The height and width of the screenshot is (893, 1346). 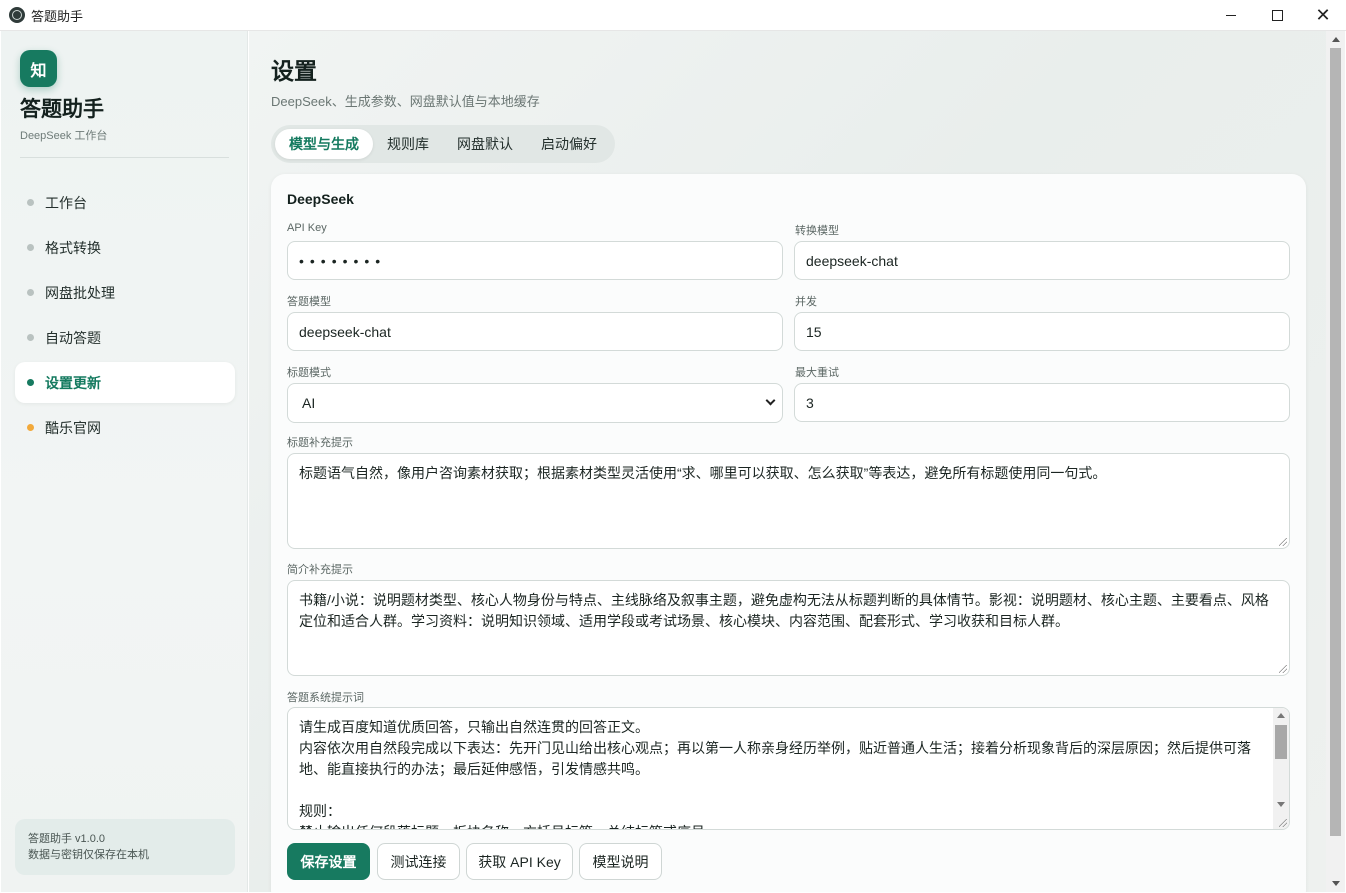 What do you see at coordinates (57, 16) in the screenshot?
I see `window-title: 答题助手` at bounding box center [57, 16].